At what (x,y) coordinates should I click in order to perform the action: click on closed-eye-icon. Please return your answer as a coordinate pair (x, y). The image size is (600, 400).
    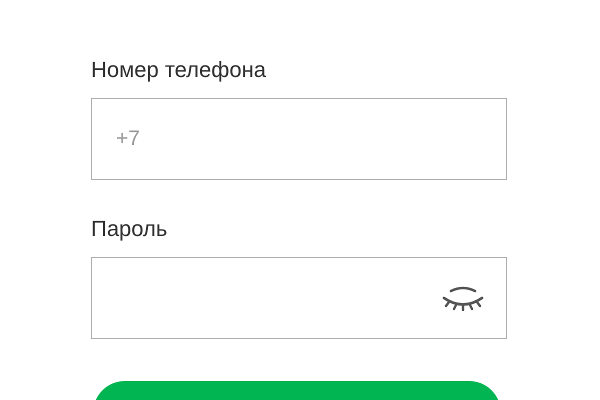
    Looking at the image, I should click on (463, 298).